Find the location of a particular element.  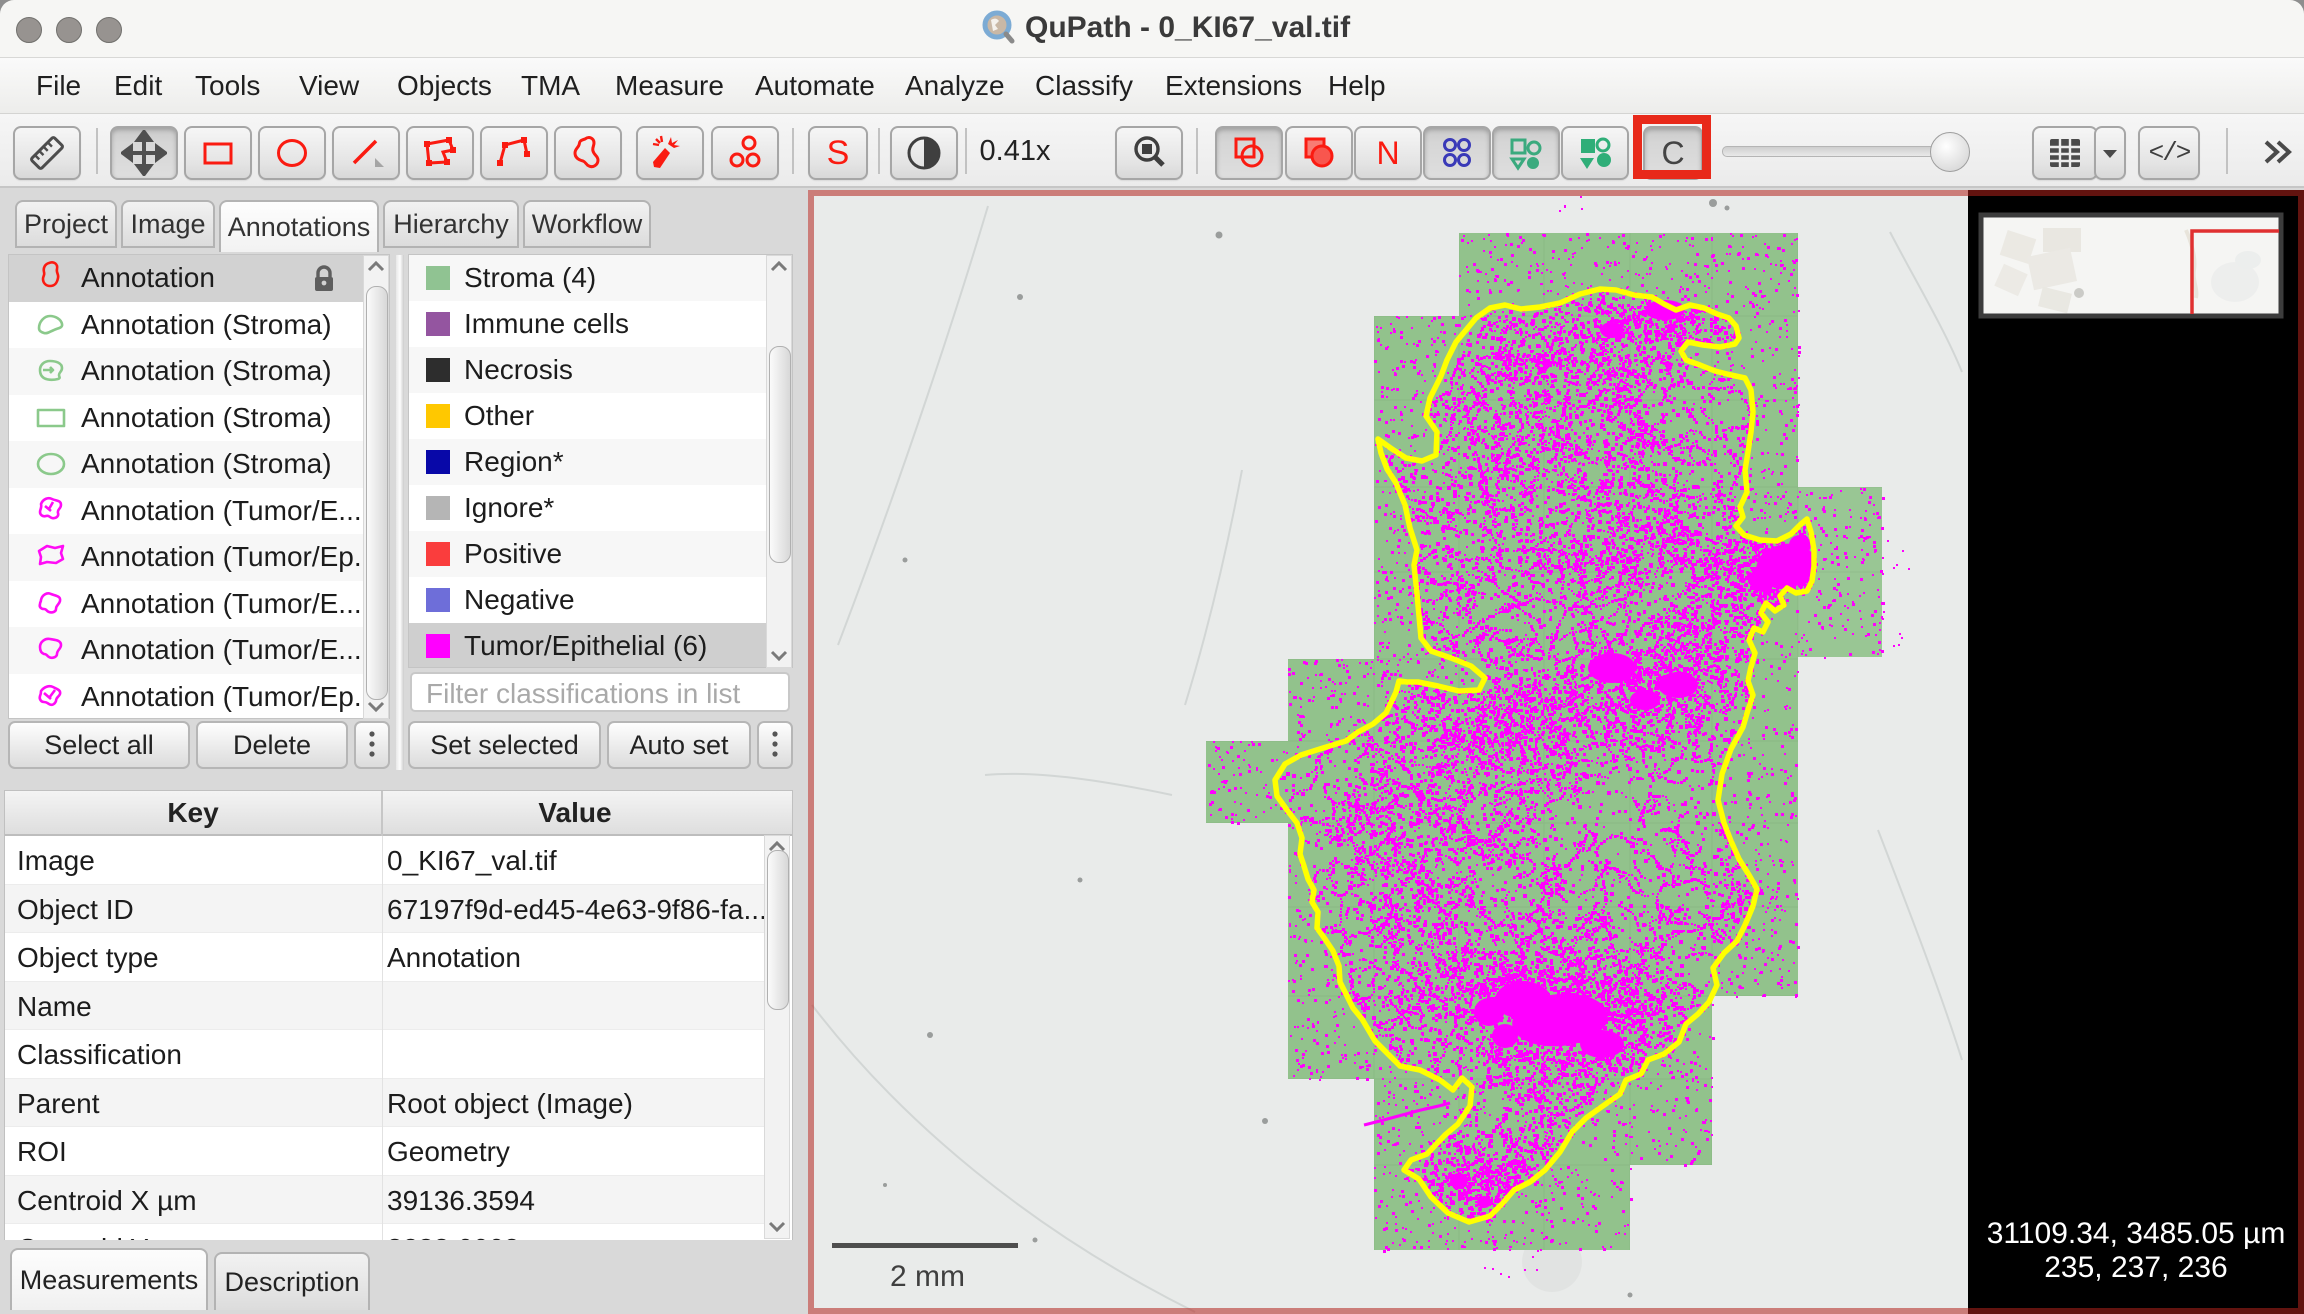

svg-text: 2 mm is located at coordinates (927, 1276).